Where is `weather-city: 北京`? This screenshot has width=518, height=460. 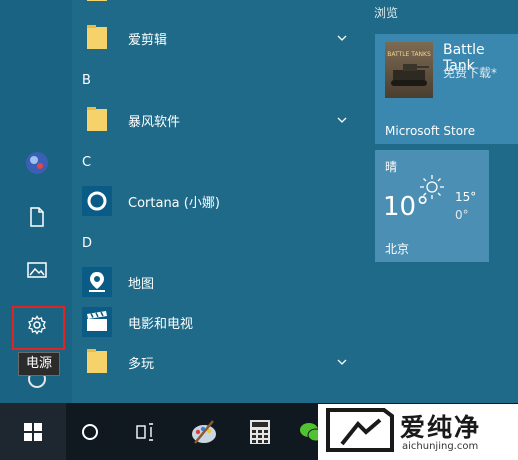 weather-city: 北京 is located at coordinates (397, 249).